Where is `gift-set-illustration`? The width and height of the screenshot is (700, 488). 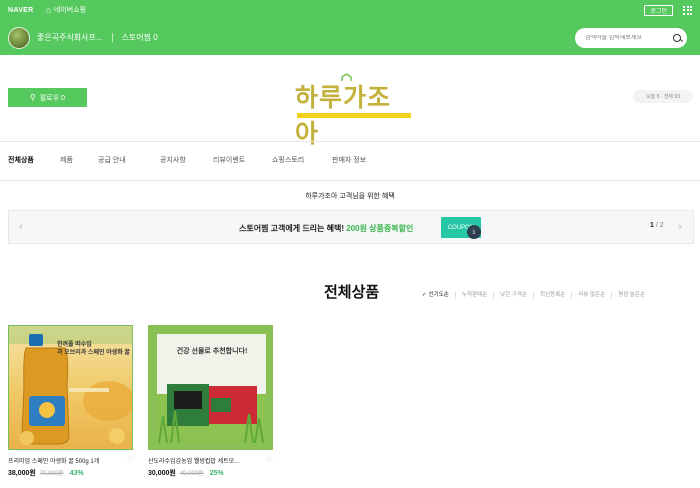
gift-set-illustration is located at coordinates (211, 389).